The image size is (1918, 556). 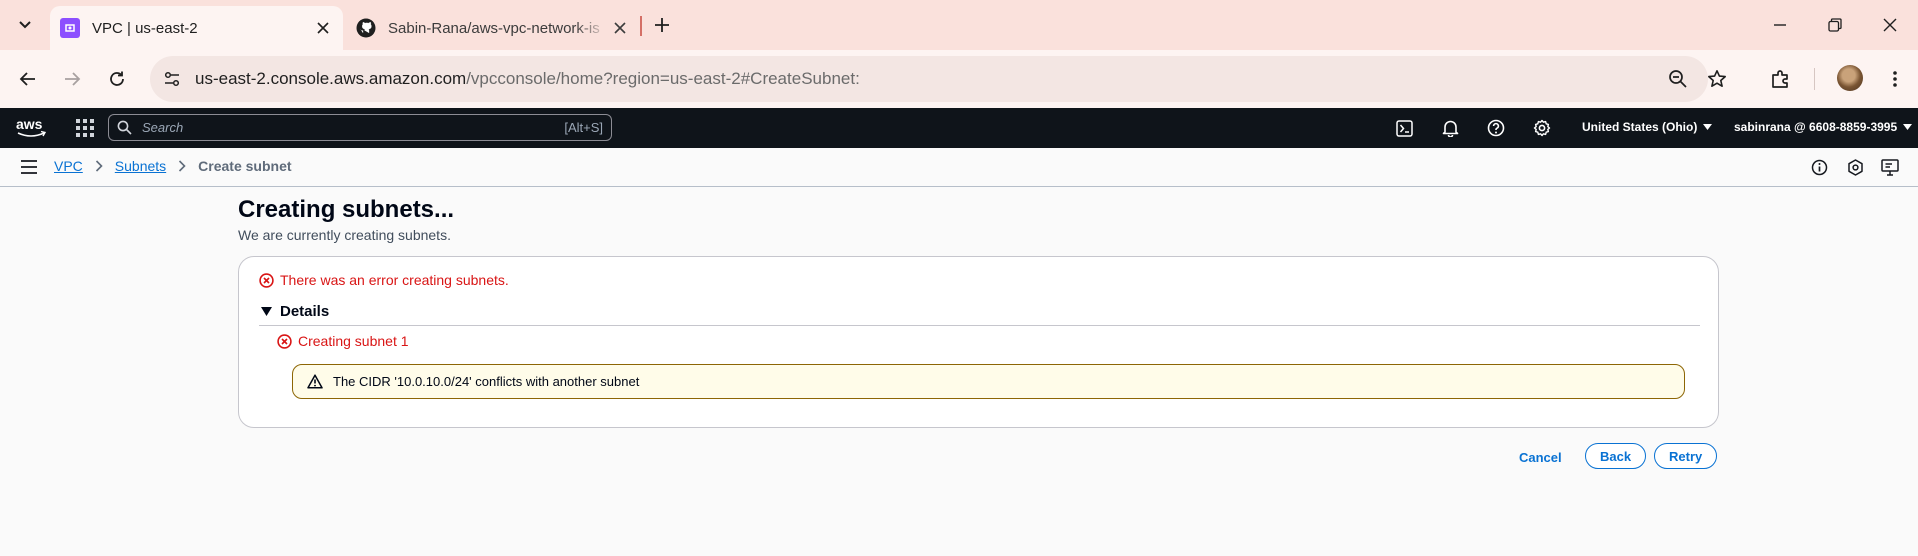 I want to click on breadcrumb-bar: VPC Subnets Create subnet, so click(x=959, y=167).